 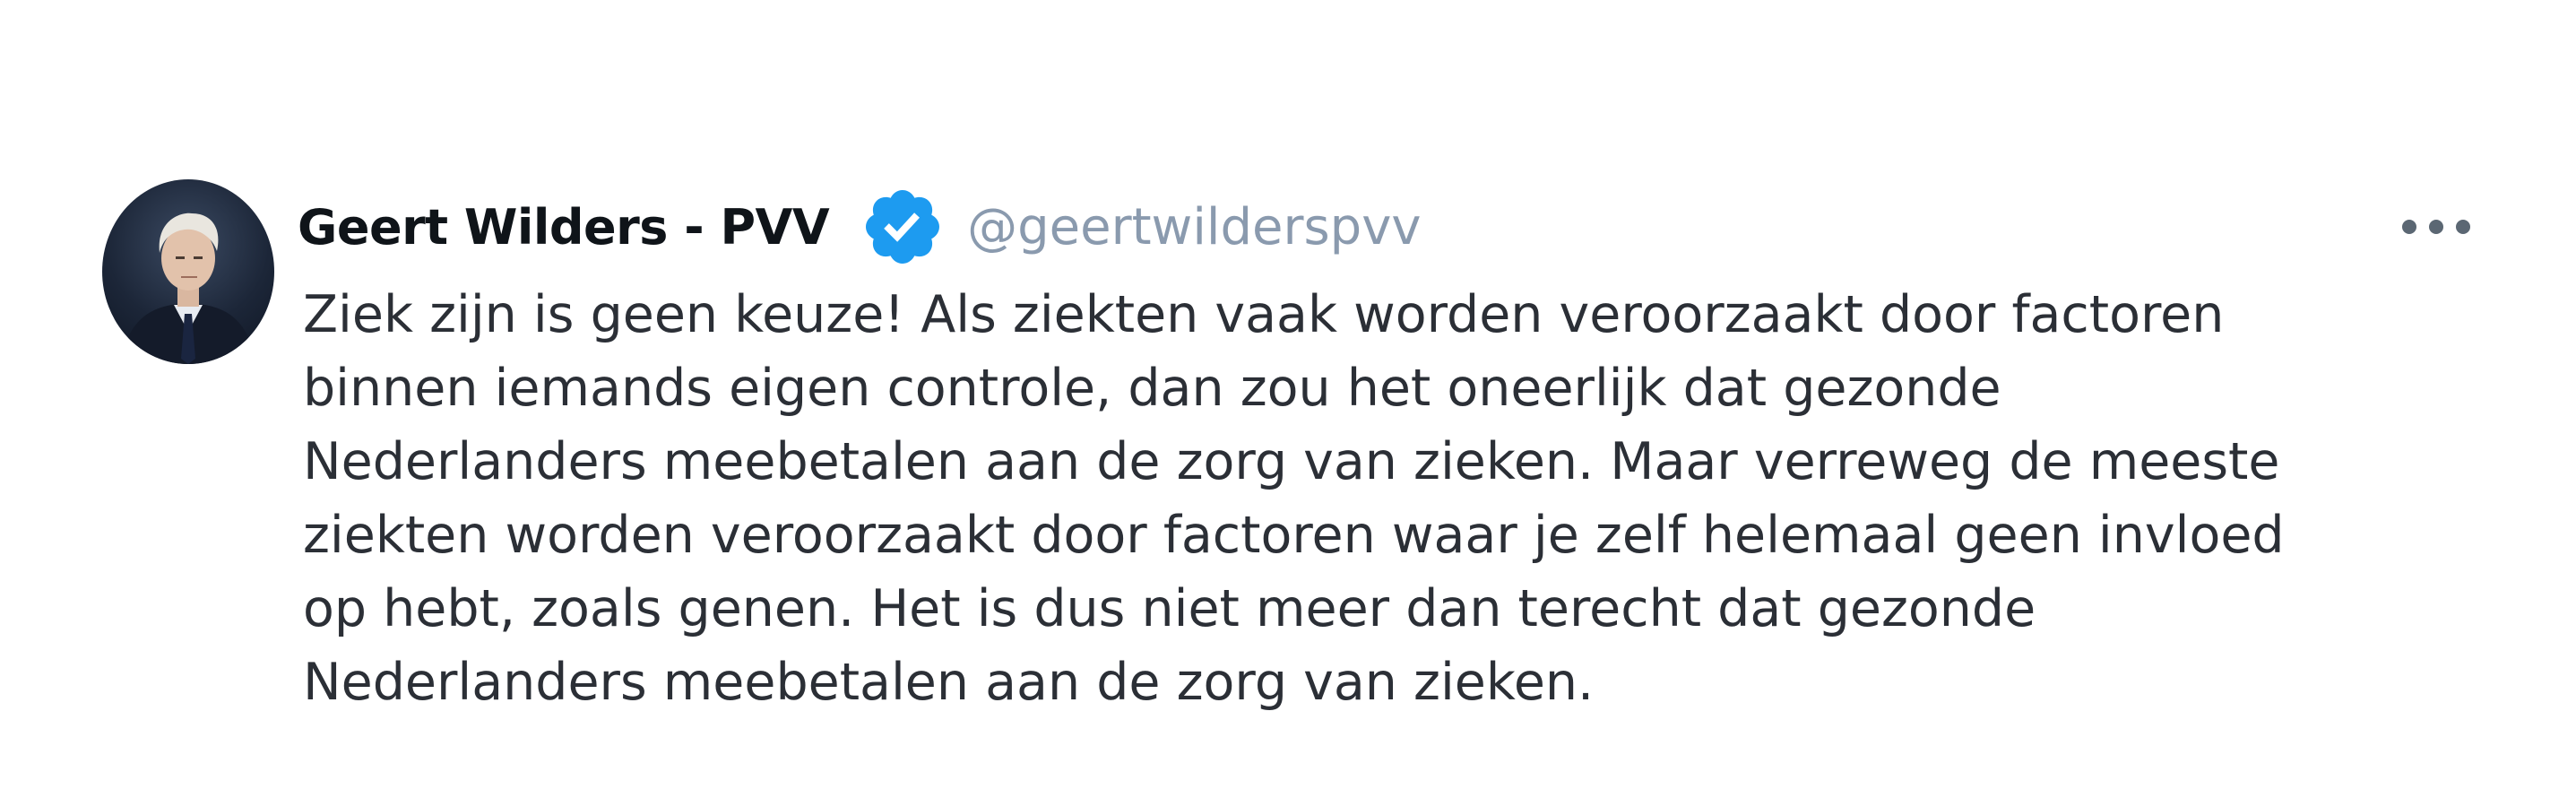 I want to click on verified-badge-icon, so click(x=903, y=227).